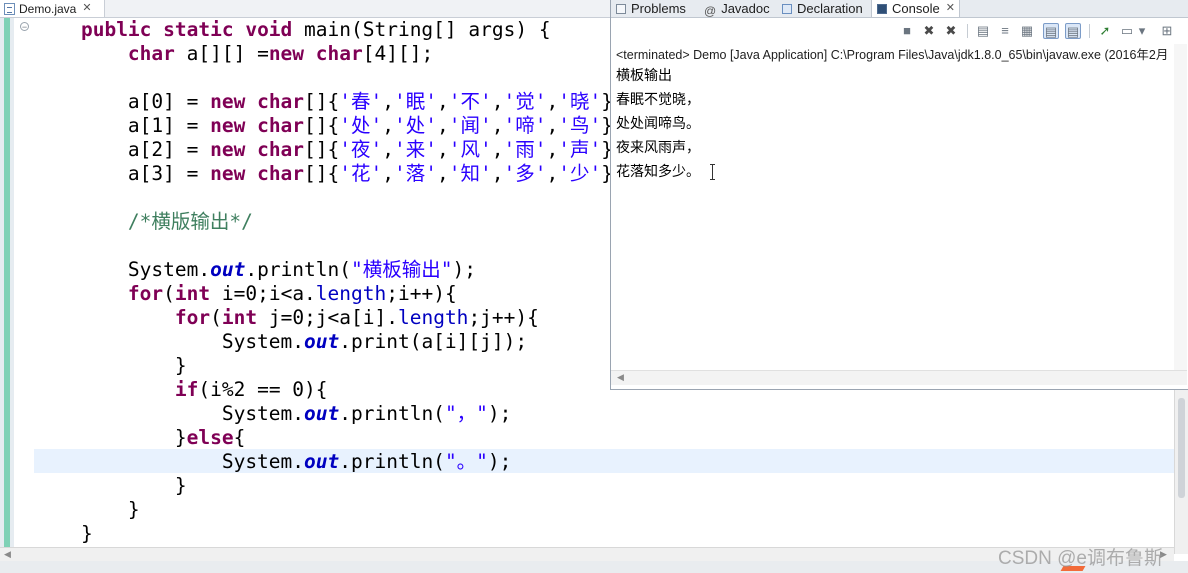  I want to click on code-token: '花', so click(361, 173).